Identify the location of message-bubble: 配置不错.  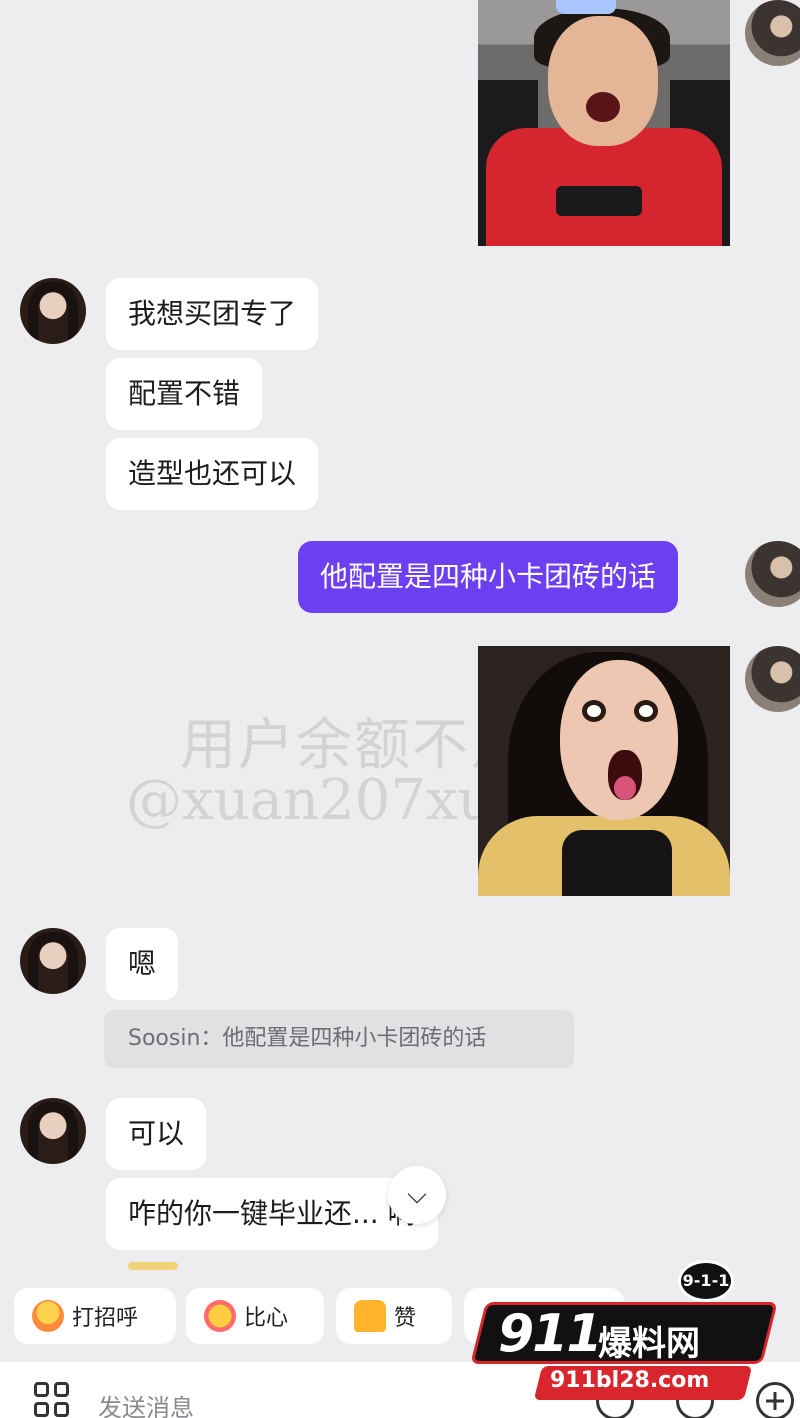
(184, 394).